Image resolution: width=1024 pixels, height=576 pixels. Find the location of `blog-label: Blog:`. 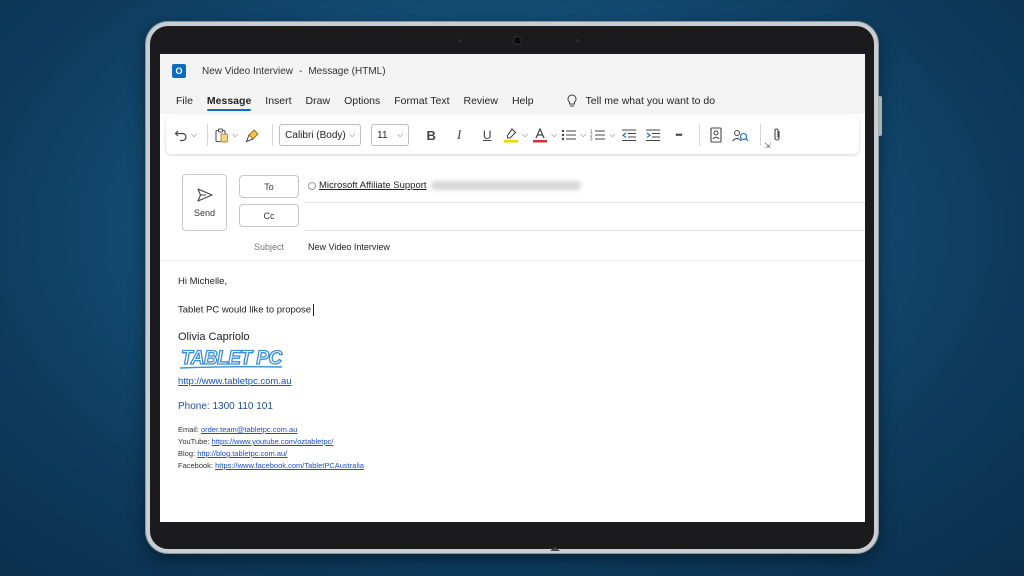

blog-label: Blog: is located at coordinates (187, 453).